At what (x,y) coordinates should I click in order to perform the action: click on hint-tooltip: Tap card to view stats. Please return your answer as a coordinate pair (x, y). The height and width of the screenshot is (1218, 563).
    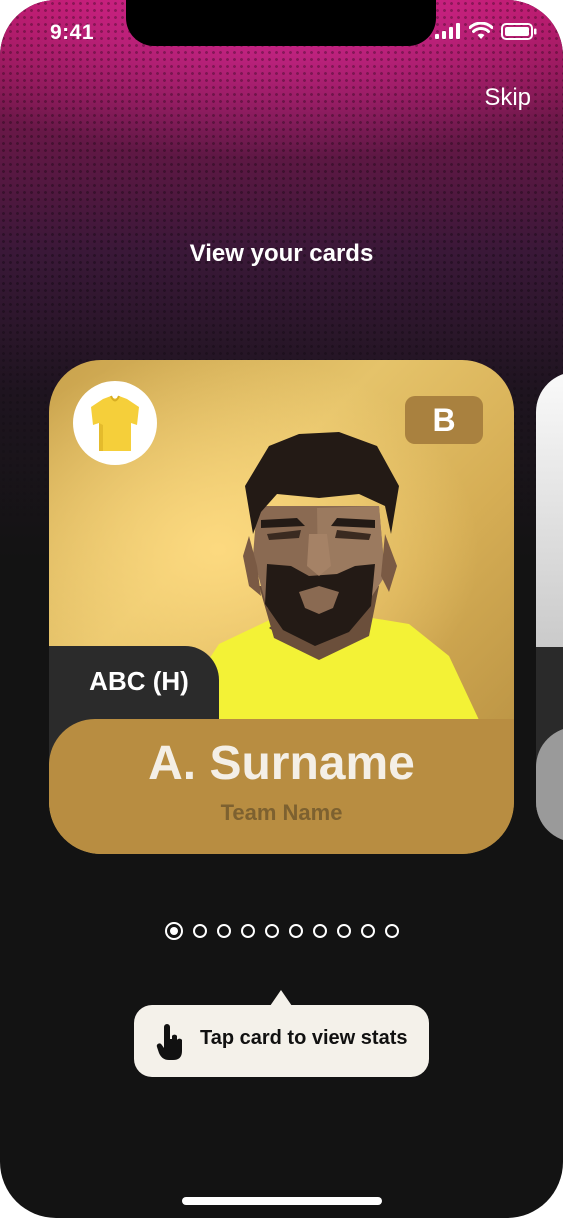
    Looking at the image, I should click on (281, 1041).